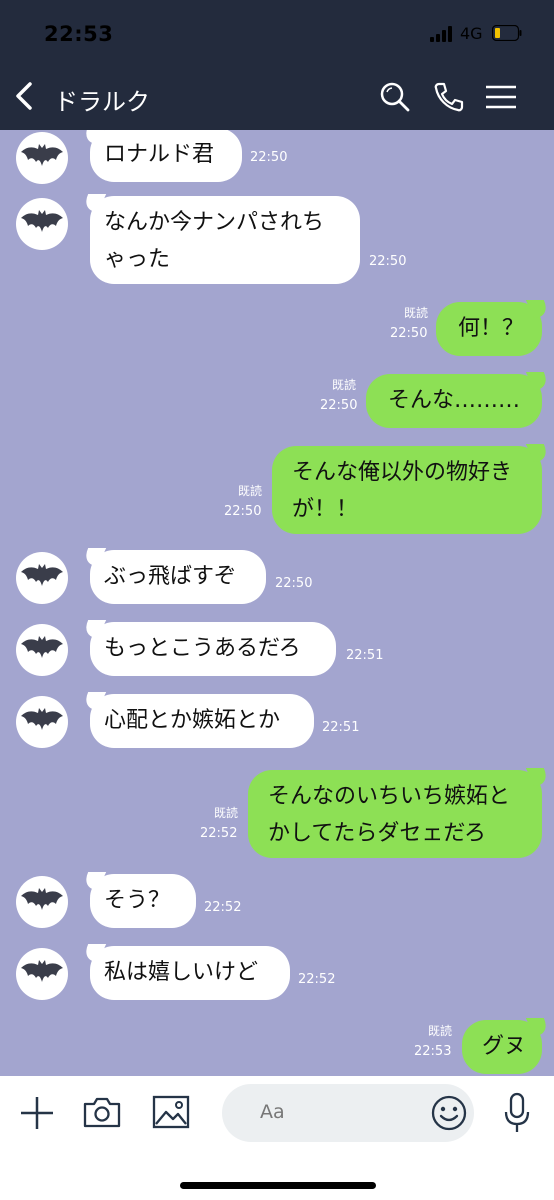 The height and width of the screenshot is (1200, 554). What do you see at coordinates (171, 1112) in the screenshot?
I see `image-icon` at bounding box center [171, 1112].